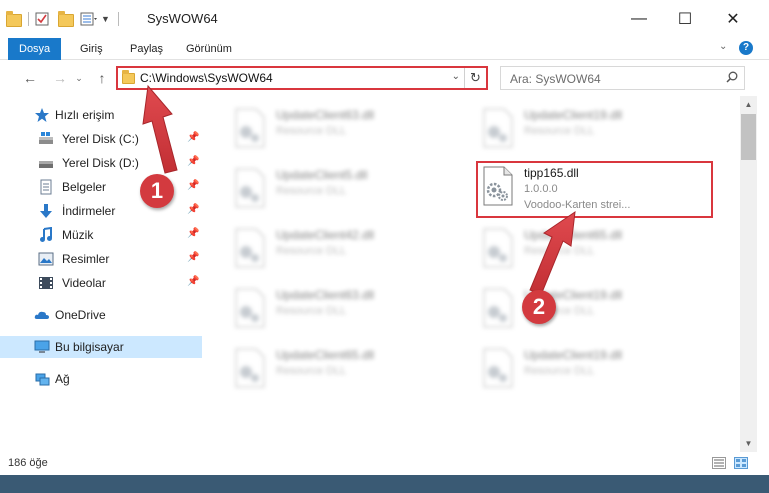 The height and width of the screenshot is (493, 769). I want to click on address-bar: C:\Windows\SysWOW64 ⌄ ↻, so click(302, 78).